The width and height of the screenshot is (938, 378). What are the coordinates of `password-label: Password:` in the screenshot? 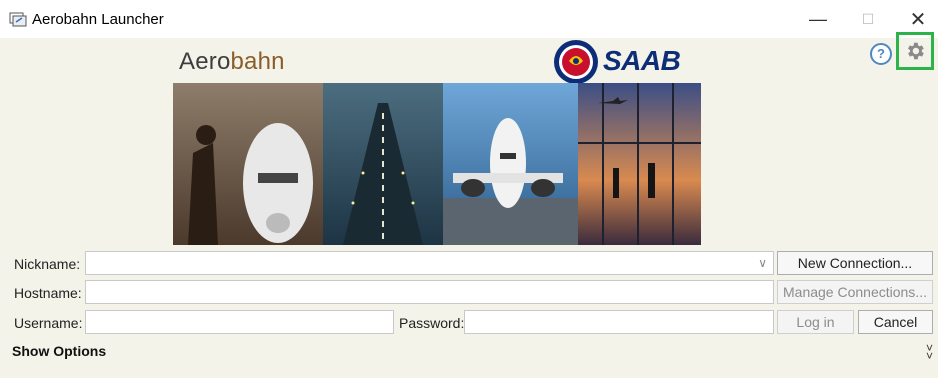 It's located at (432, 323).